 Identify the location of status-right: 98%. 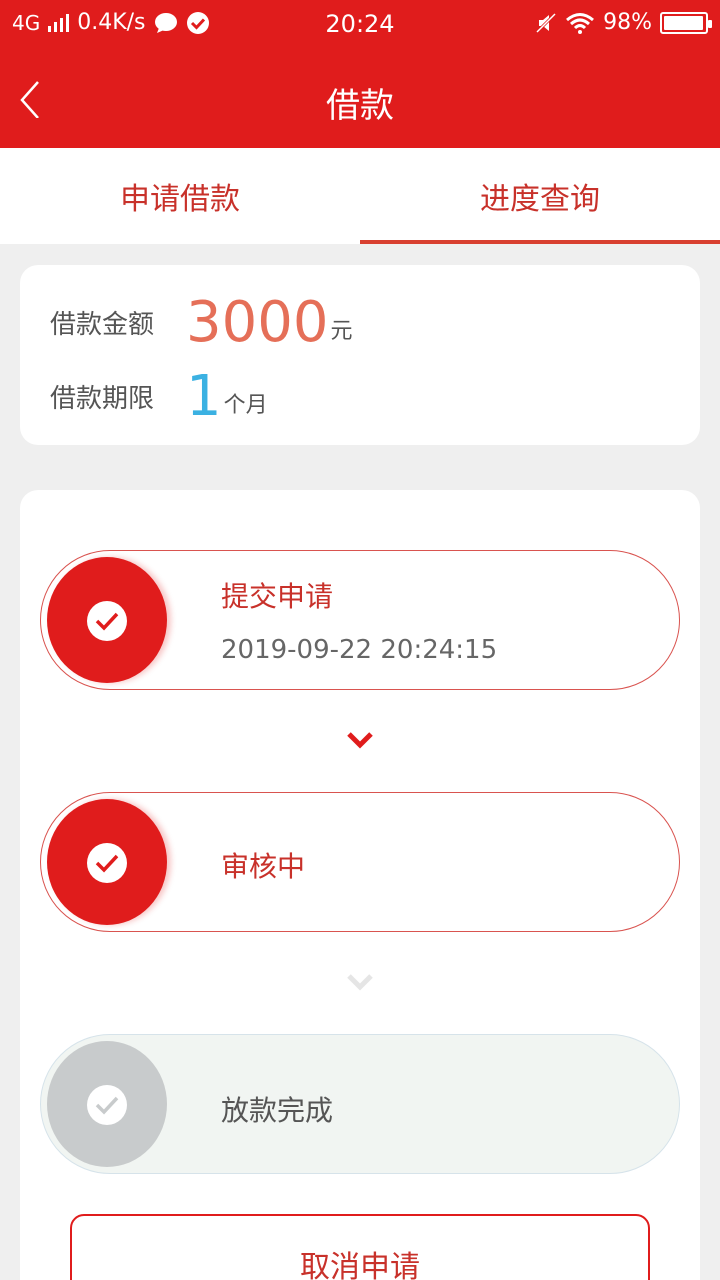
(623, 22).